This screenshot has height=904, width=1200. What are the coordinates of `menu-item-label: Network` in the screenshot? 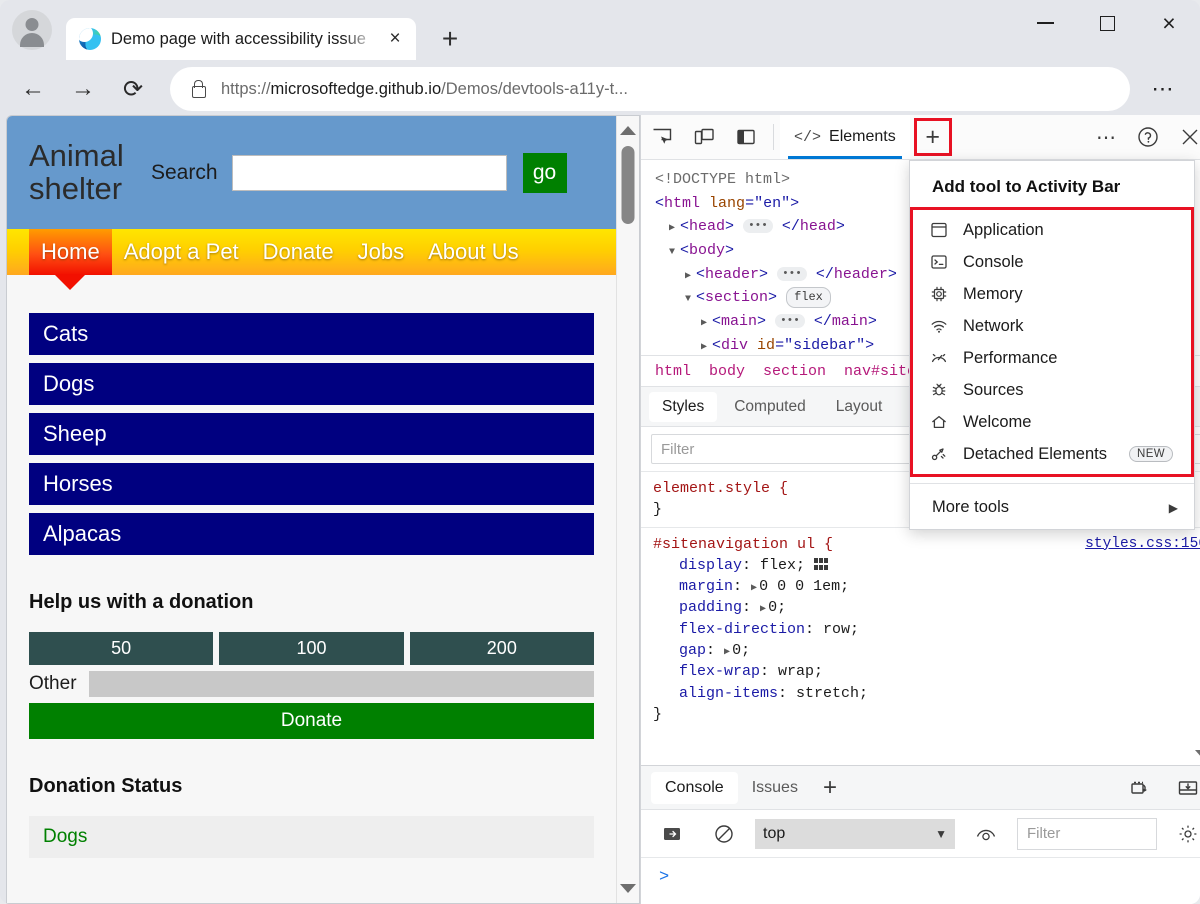 It's located at (993, 325).